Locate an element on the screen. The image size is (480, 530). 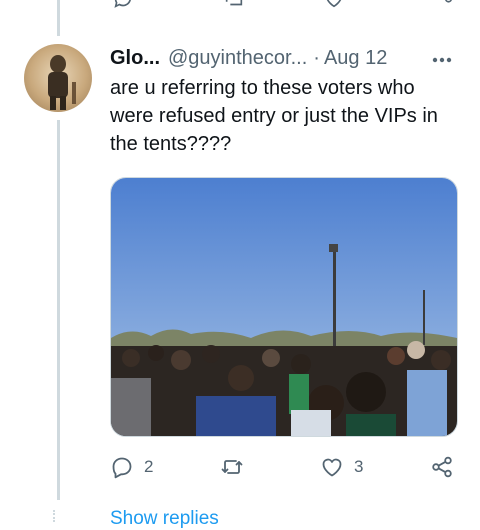
like-button: 3 is located at coordinates (341, 467).